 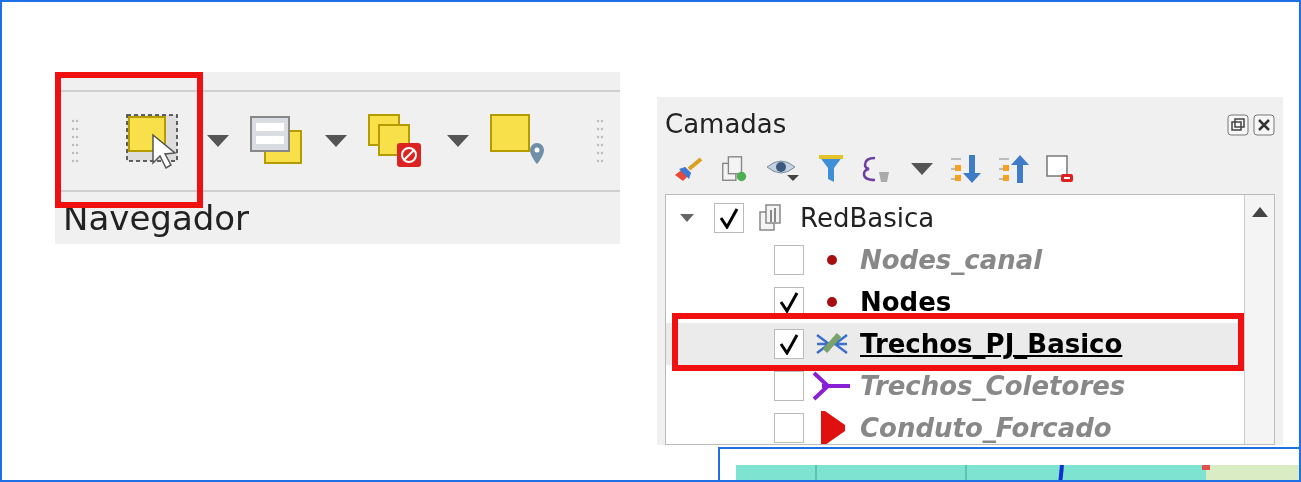 I want to click on layer-name: Nodes_canal, so click(x=951, y=260).